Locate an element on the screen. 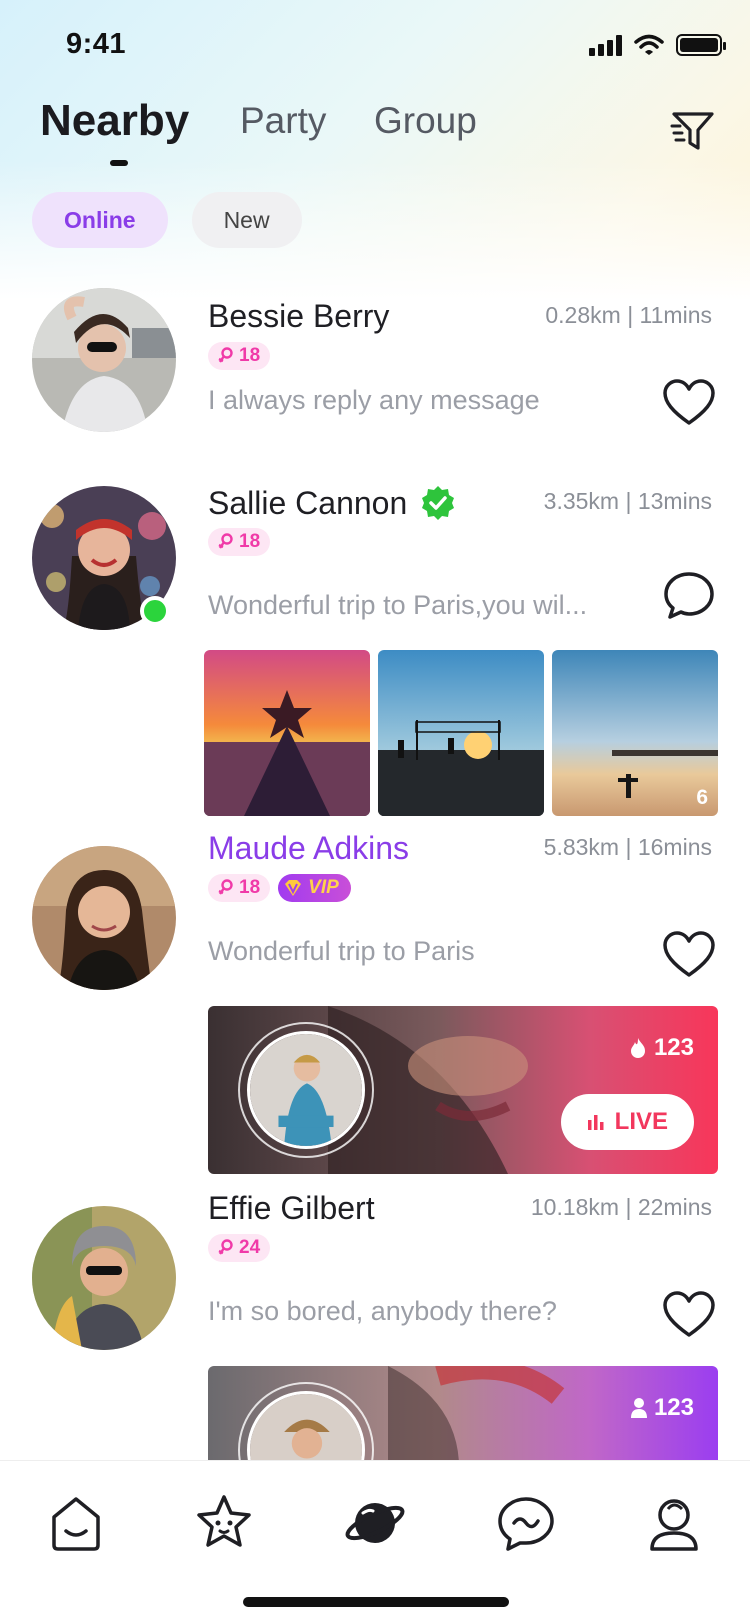  tab-group: Group is located at coordinates (425, 121).